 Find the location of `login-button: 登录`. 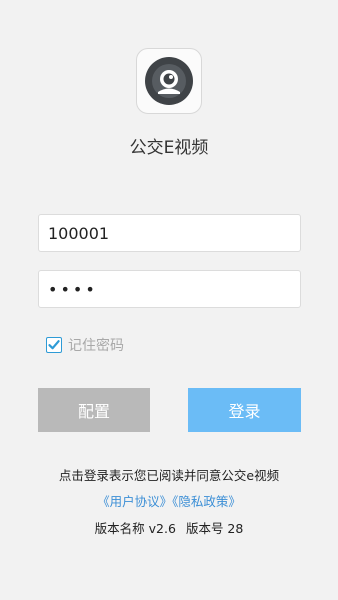

login-button: 登录 is located at coordinates (244, 410).